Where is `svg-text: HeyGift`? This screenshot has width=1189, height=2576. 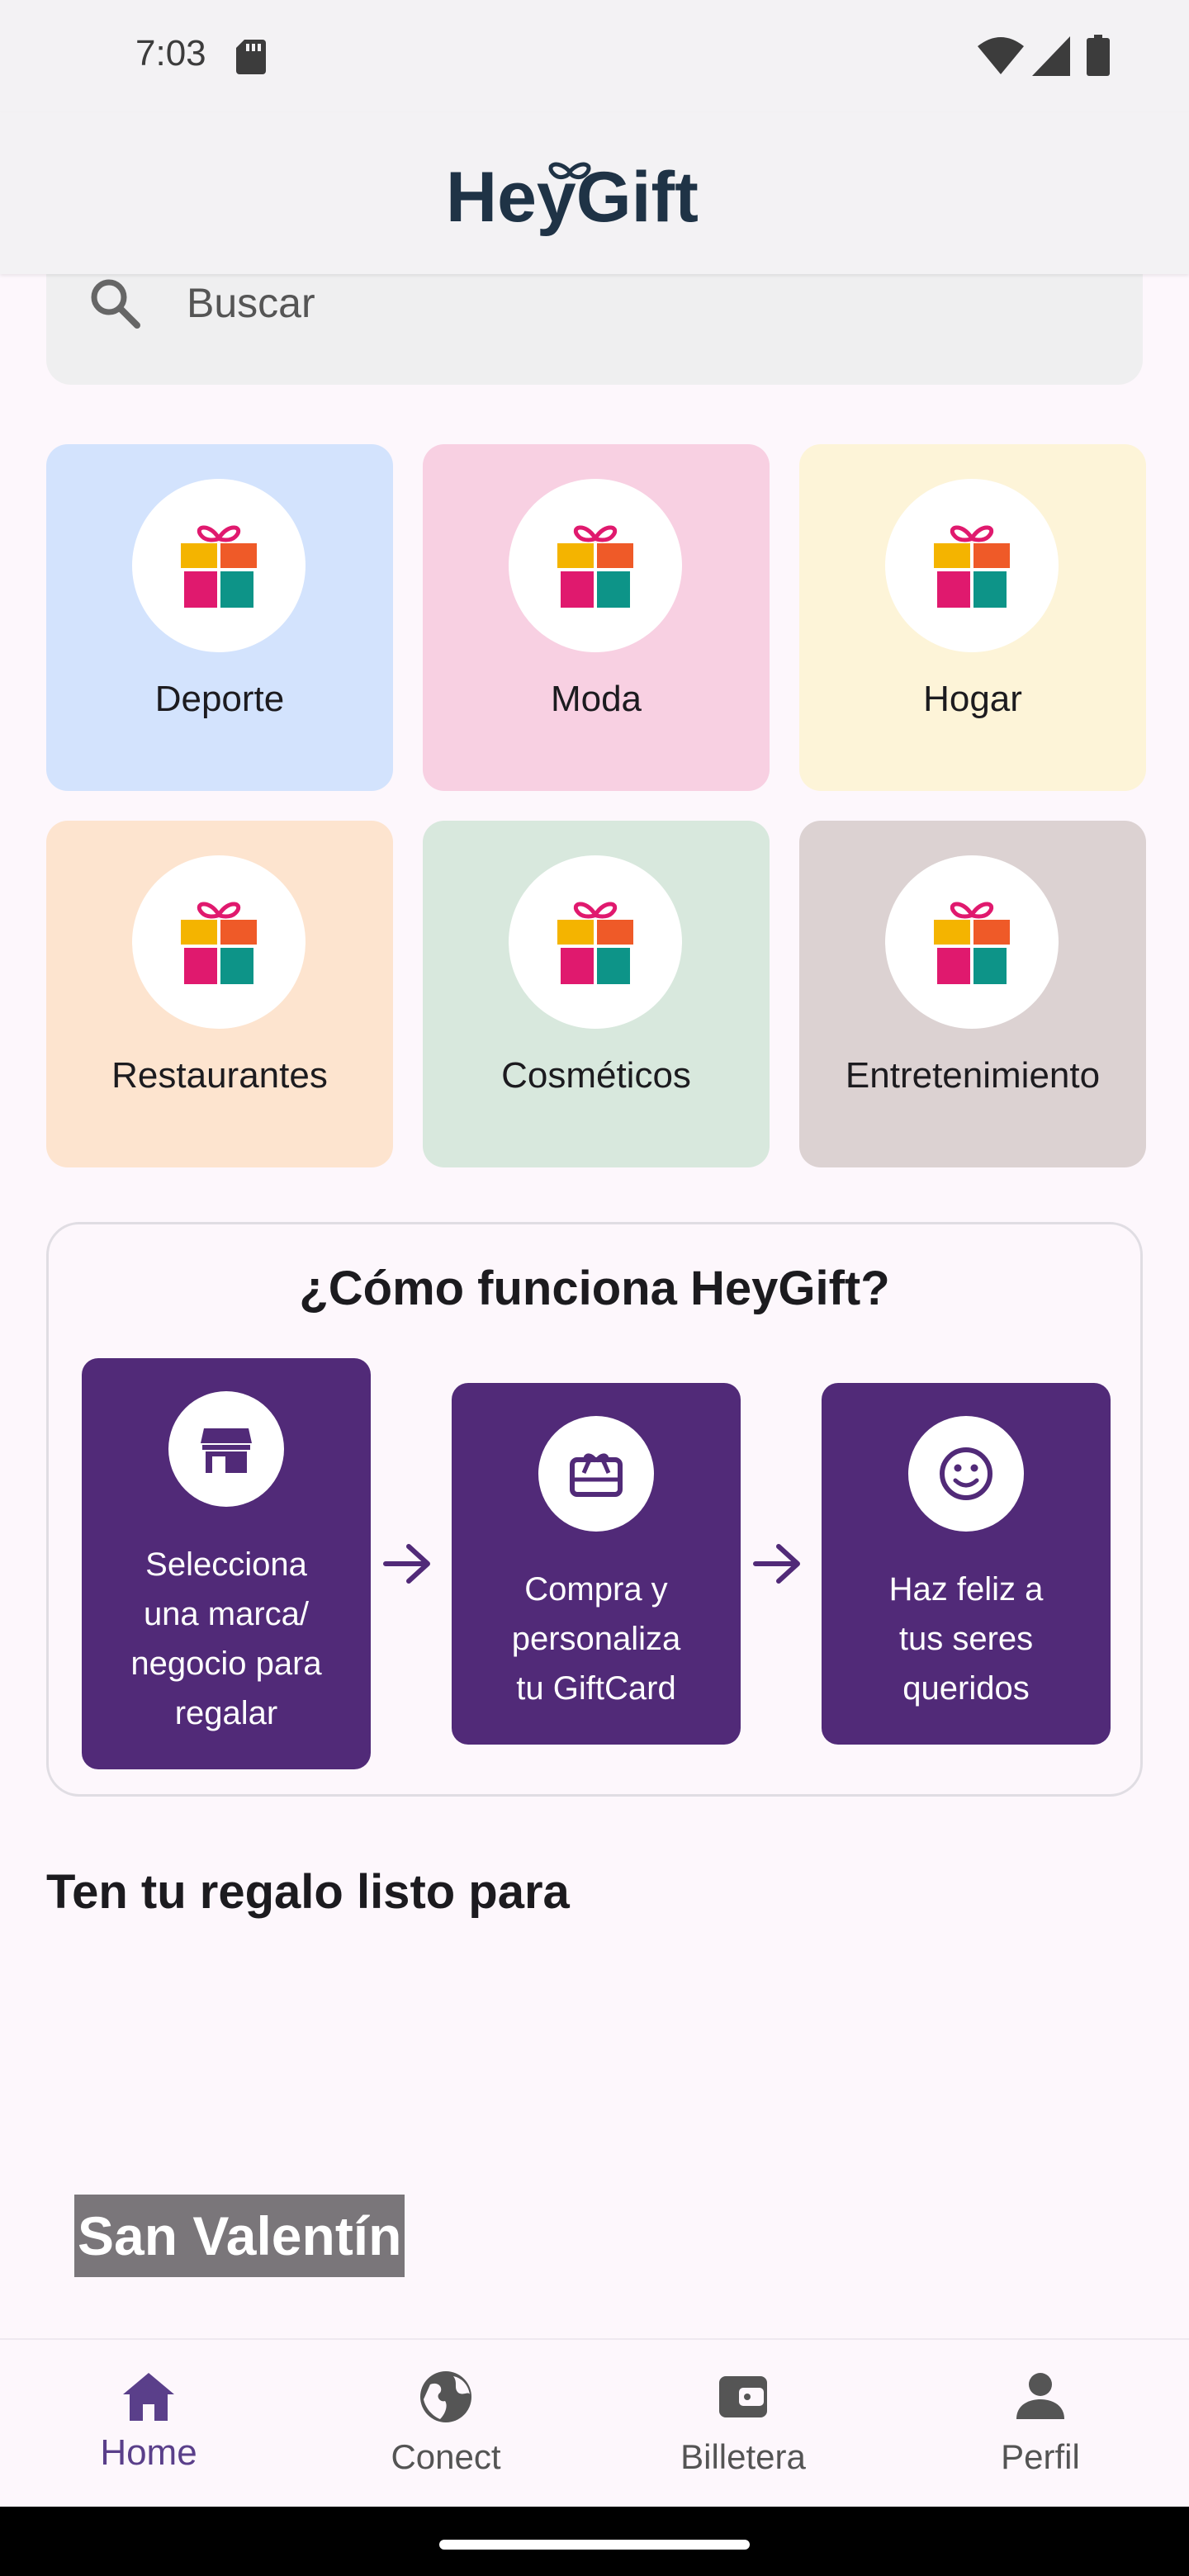
svg-text: HeyGift is located at coordinates (572, 197).